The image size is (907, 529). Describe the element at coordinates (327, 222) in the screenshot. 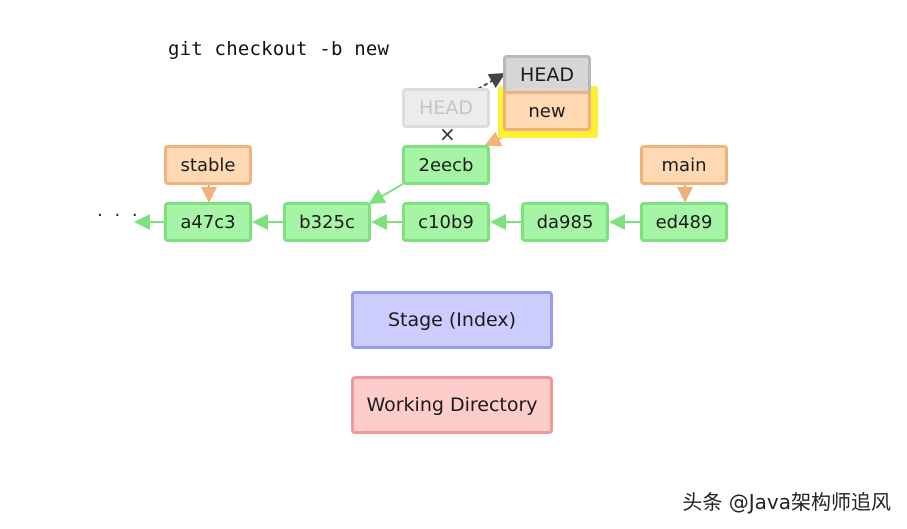

I see `commit-node: b325c` at that location.